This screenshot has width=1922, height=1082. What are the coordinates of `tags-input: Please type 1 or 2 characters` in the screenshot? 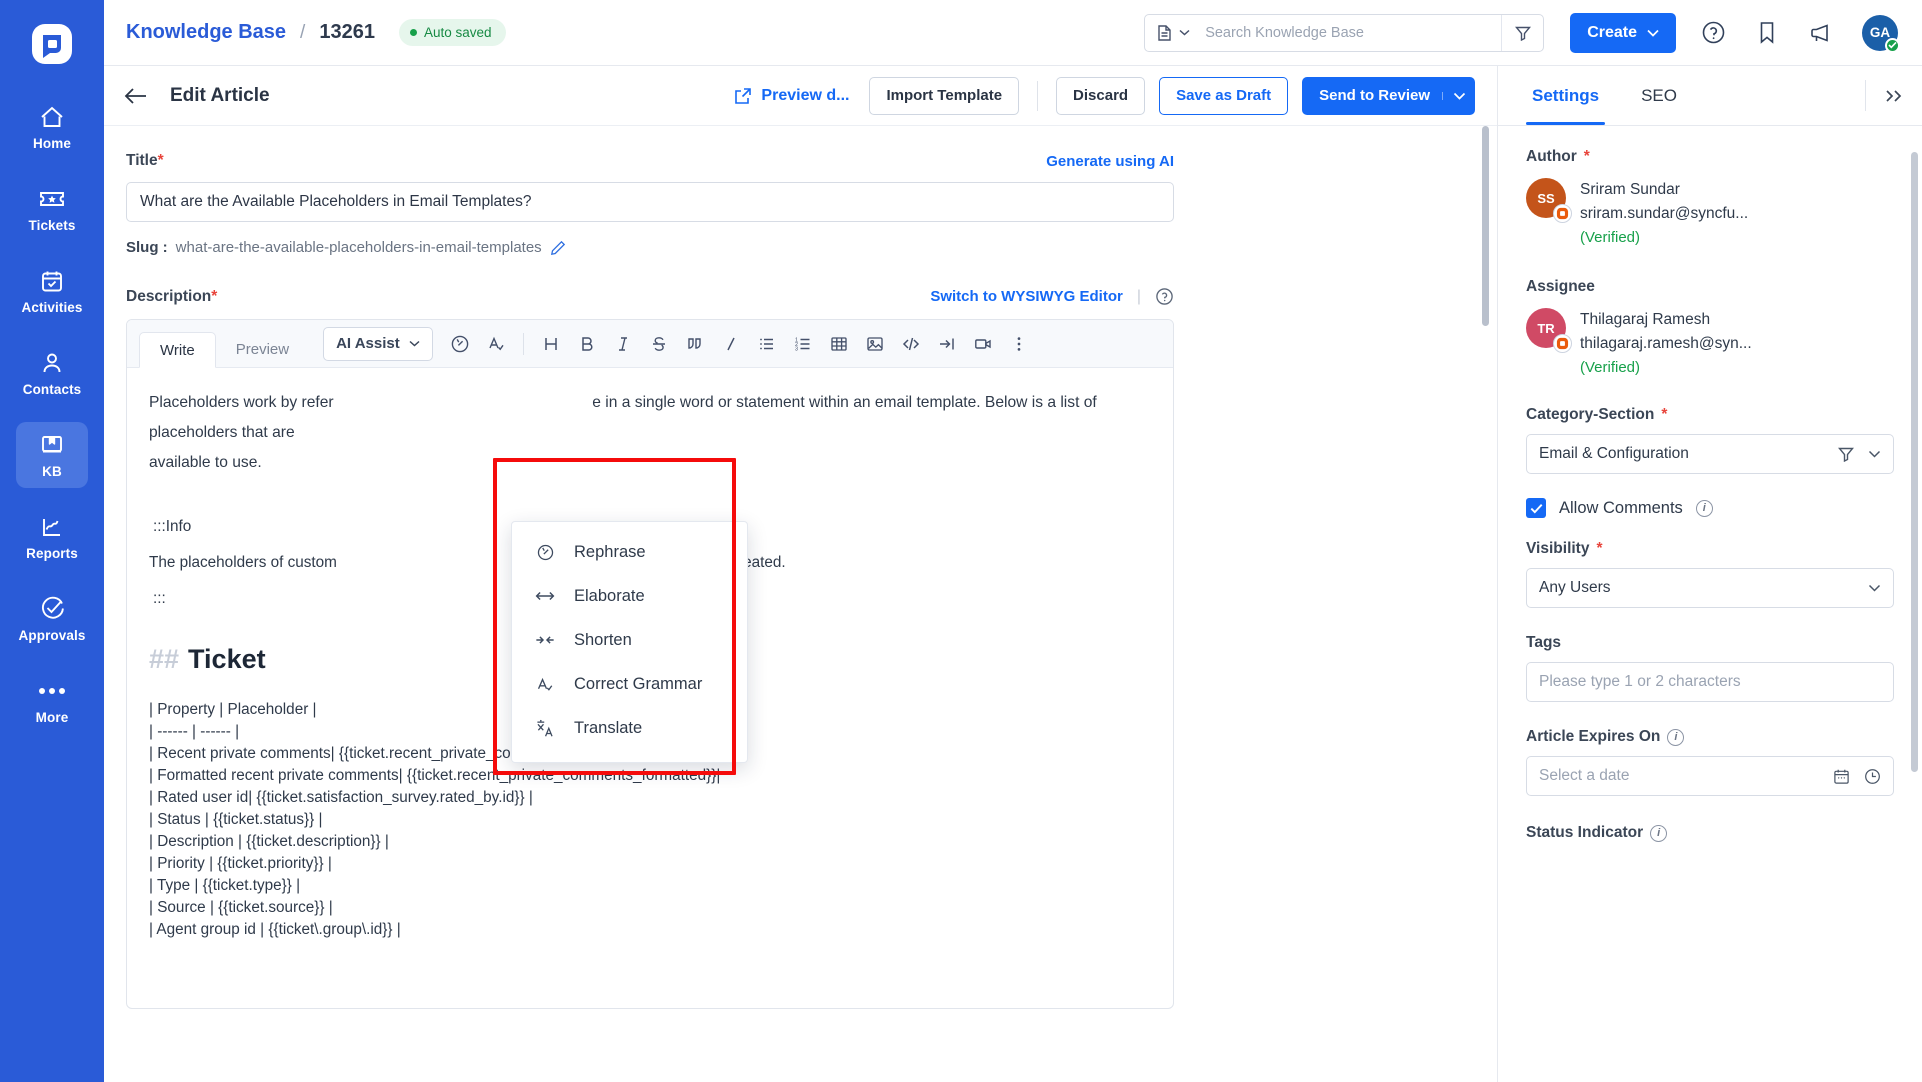 It's located at (1710, 682).